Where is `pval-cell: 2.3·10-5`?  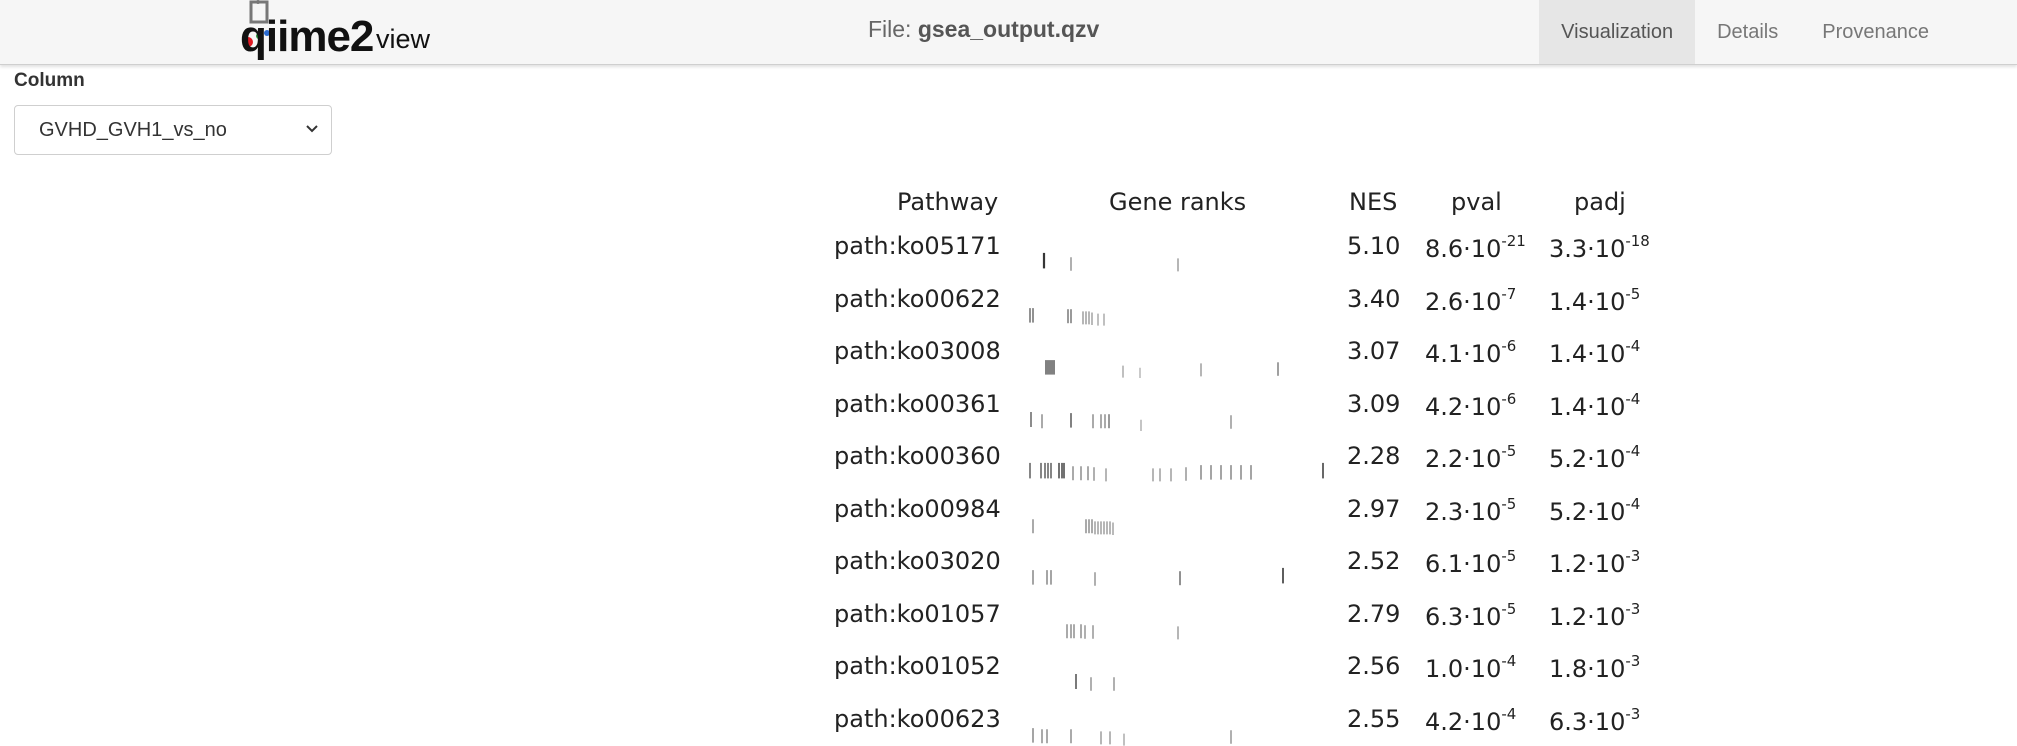
pval-cell: 2.3·10-5 is located at coordinates (1470, 510).